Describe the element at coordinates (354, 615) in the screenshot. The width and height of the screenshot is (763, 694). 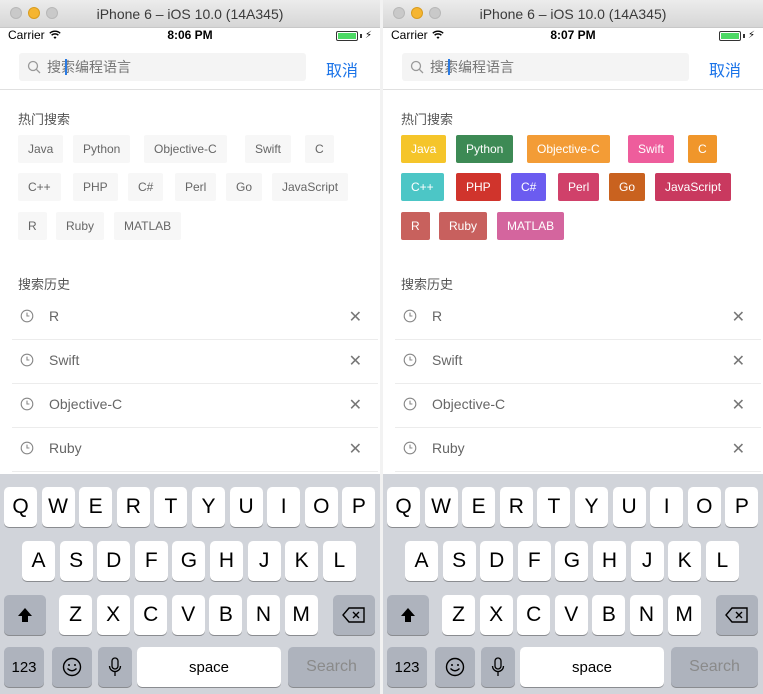
I see `backspace-key` at that location.